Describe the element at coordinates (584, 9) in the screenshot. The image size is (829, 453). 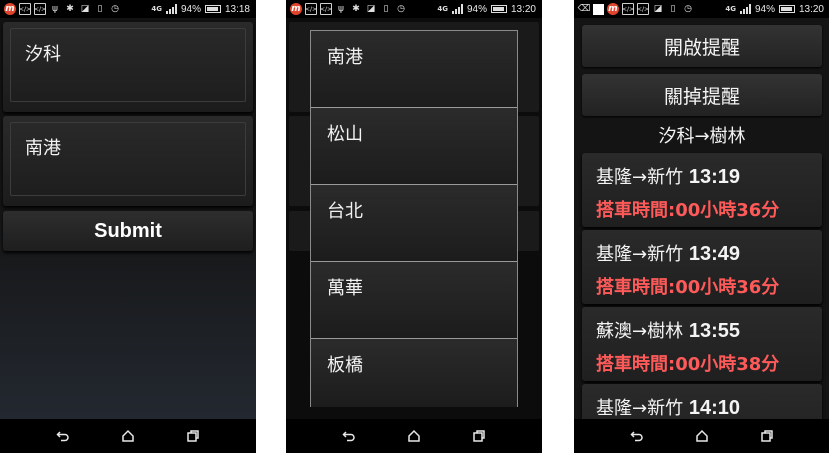
I see `delete-icon: ⌫` at that location.